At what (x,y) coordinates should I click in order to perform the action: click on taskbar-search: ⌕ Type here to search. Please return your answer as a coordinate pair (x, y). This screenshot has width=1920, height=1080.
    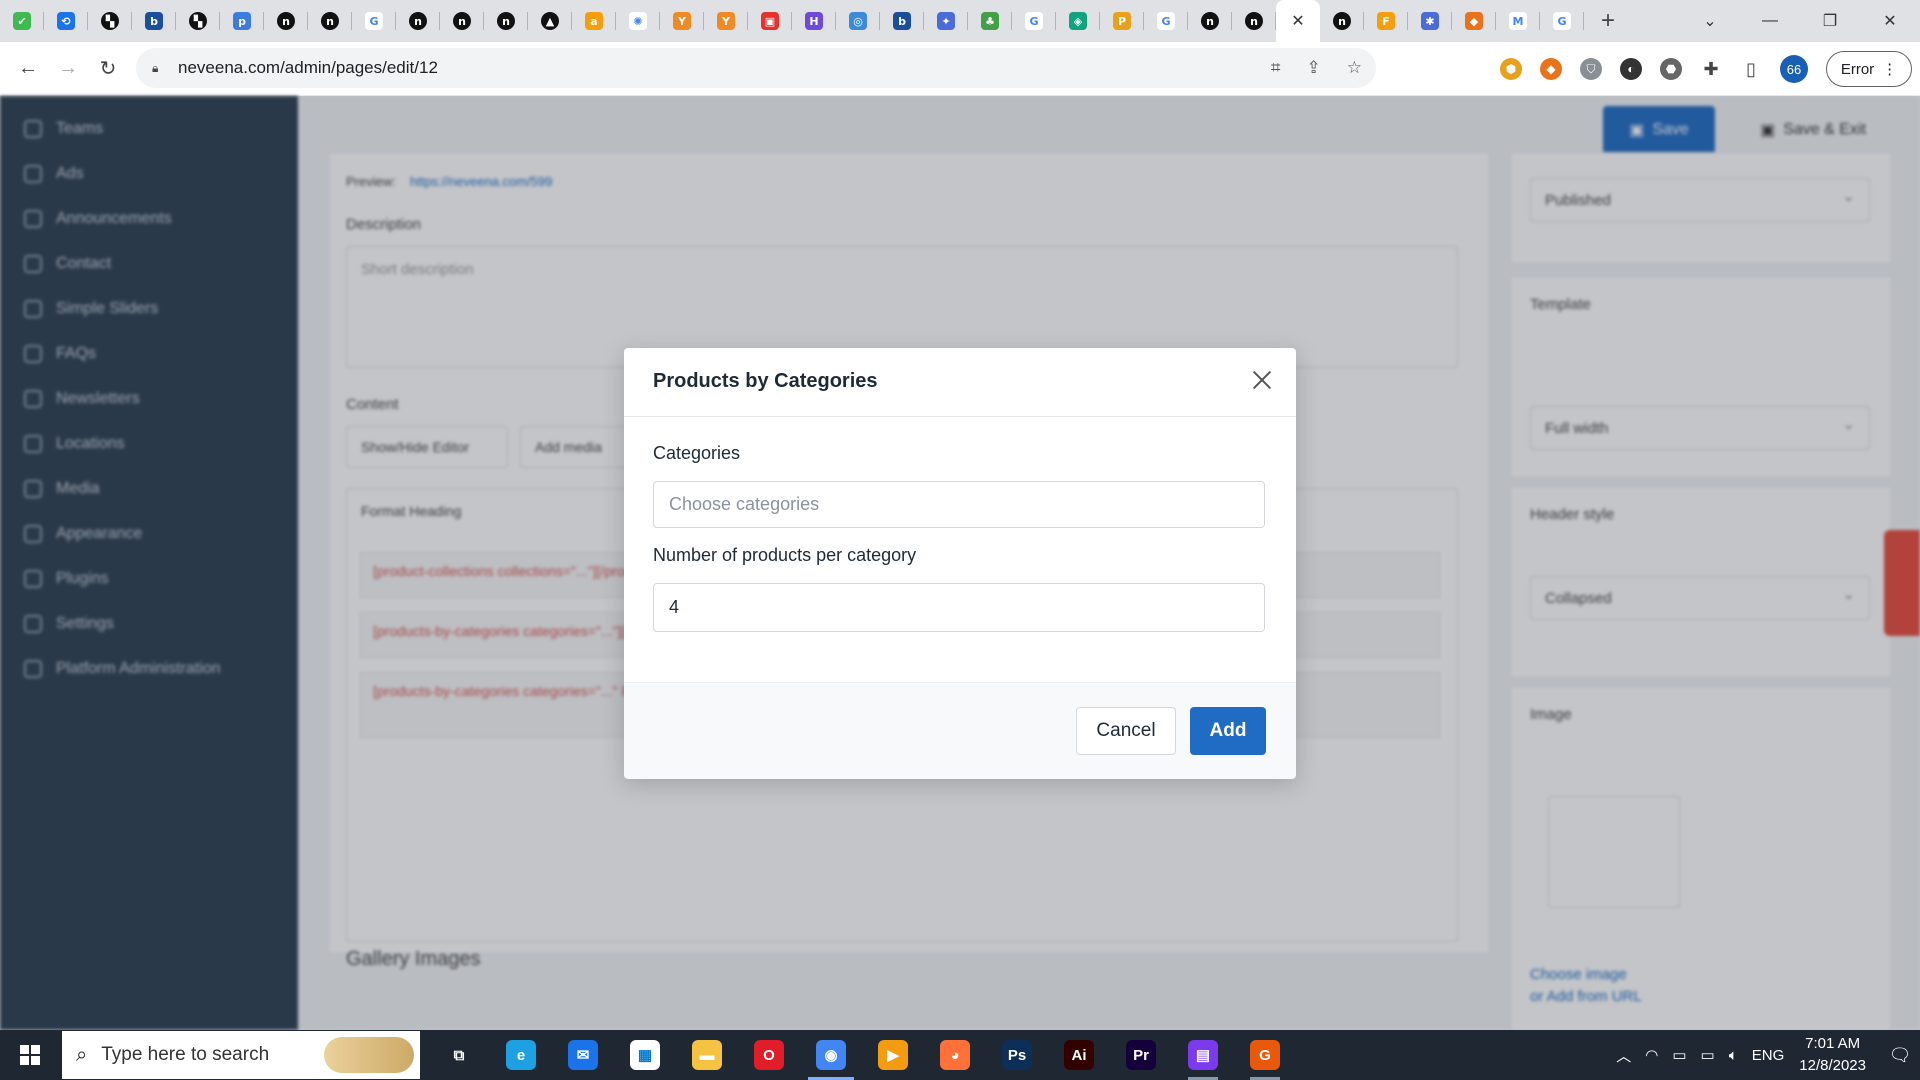
    Looking at the image, I should click on (241, 1055).